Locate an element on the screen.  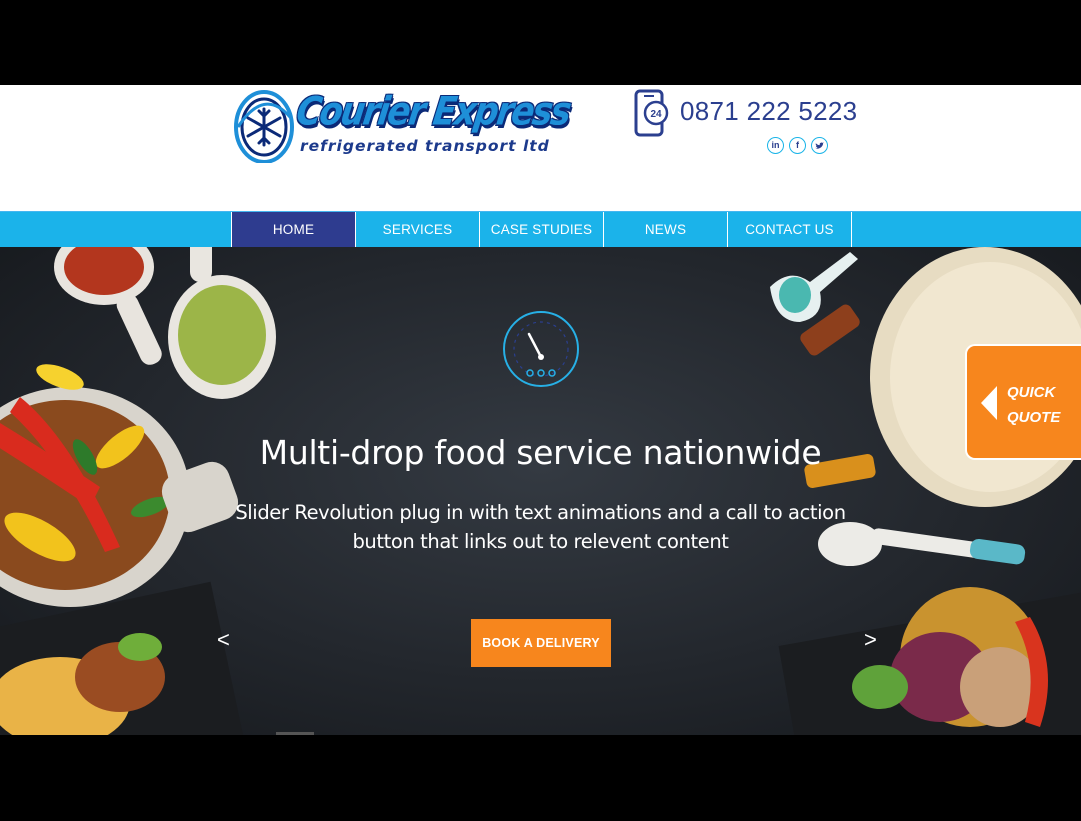
slider-prev-arrow: < is located at coordinates (223, 640).